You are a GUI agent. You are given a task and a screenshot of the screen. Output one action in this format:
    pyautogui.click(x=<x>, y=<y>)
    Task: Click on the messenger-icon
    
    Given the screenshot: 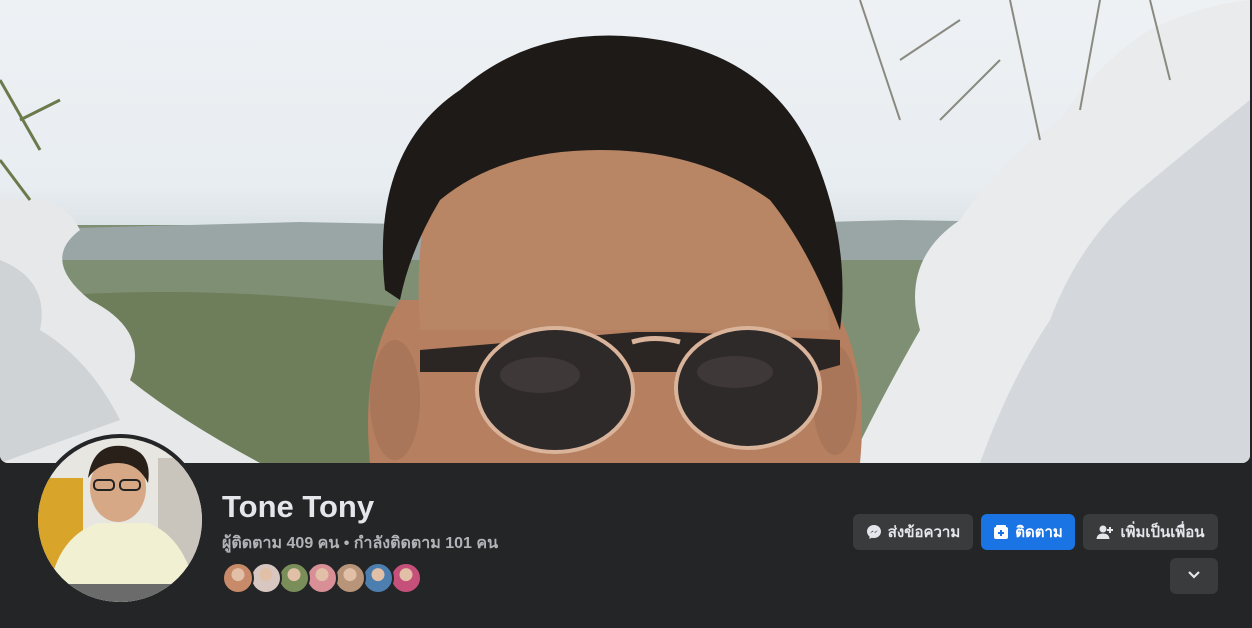 What is the action you would take?
    pyautogui.click(x=874, y=532)
    